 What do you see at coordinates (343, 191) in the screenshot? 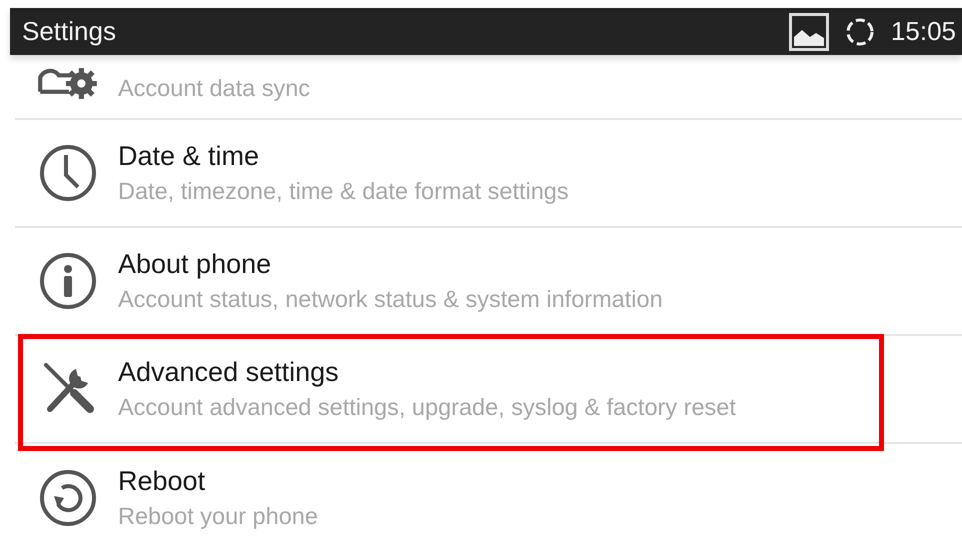
I see `setting-description: Date, timezone, time & date format settings` at bounding box center [343, 191].